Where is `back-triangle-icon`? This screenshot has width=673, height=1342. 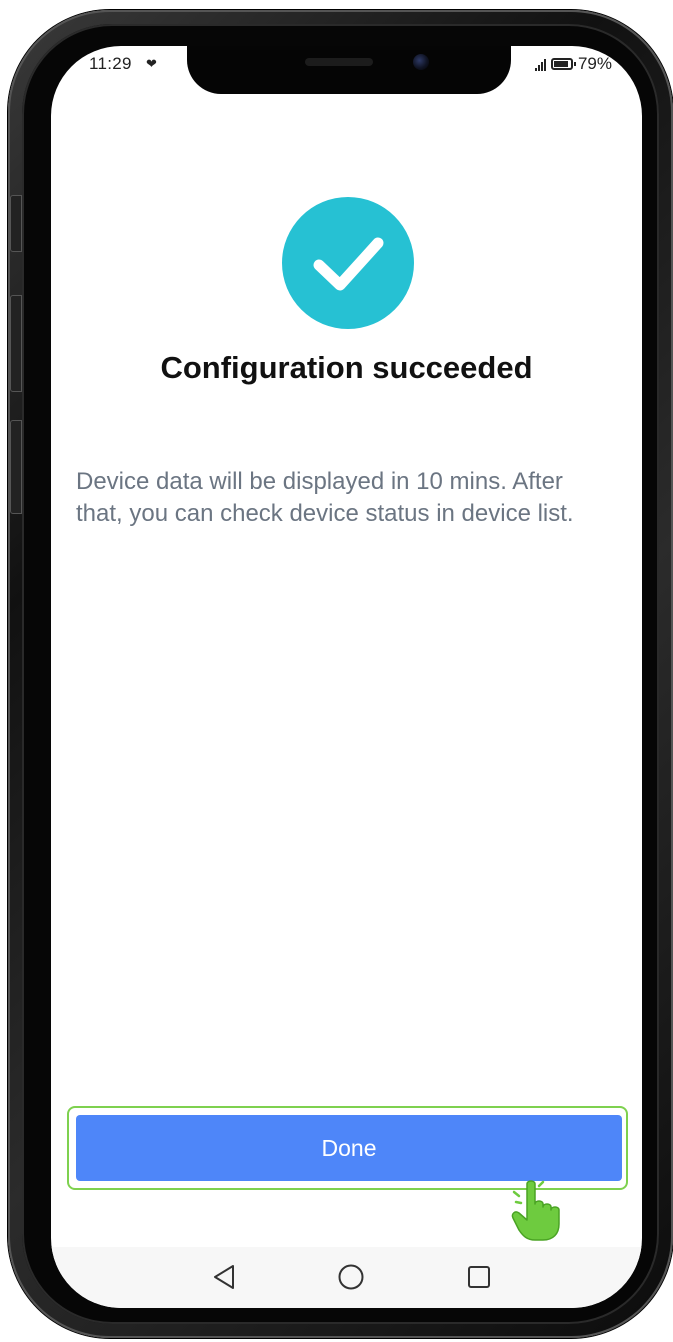
back-triangle-icon is located at coordinates (224, 1277).